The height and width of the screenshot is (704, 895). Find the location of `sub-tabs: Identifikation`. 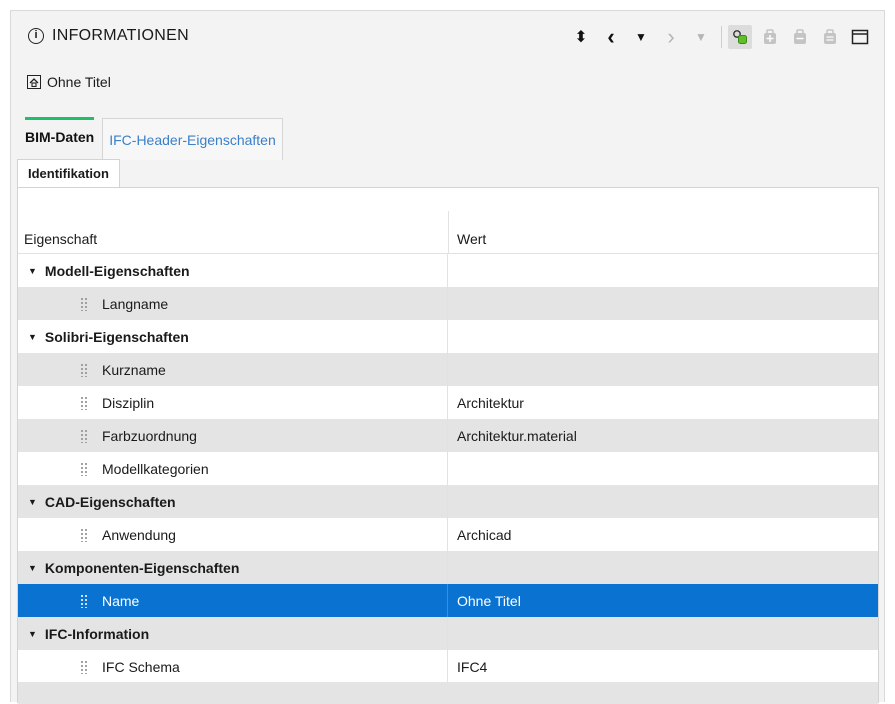

sub-tabs: Identifikation is located at coordinates (68, 173).